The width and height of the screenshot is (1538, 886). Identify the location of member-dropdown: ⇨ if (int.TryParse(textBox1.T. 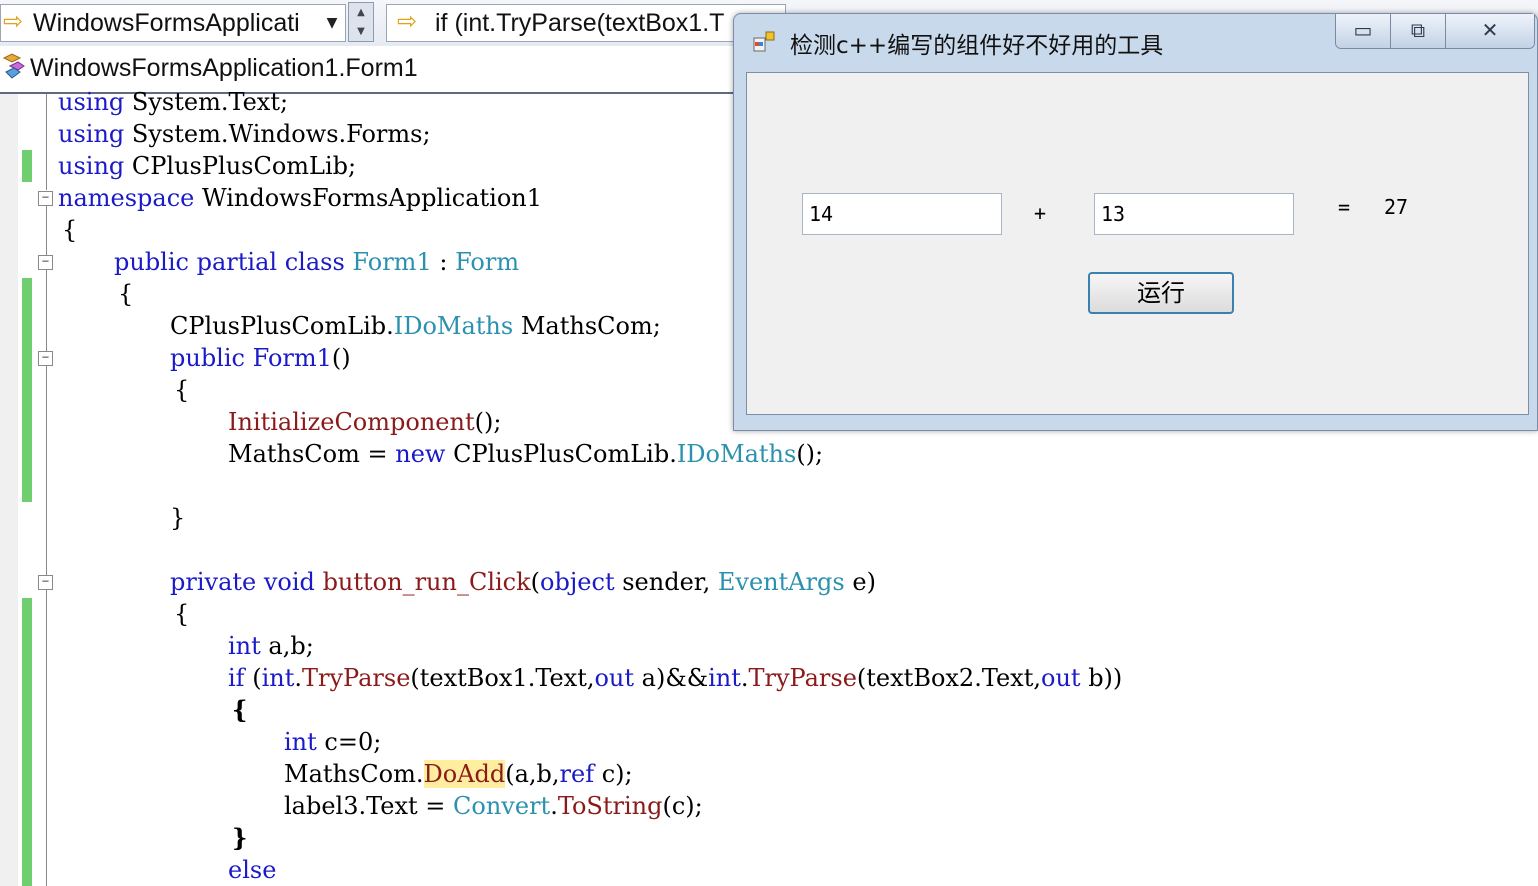
(586, 23).